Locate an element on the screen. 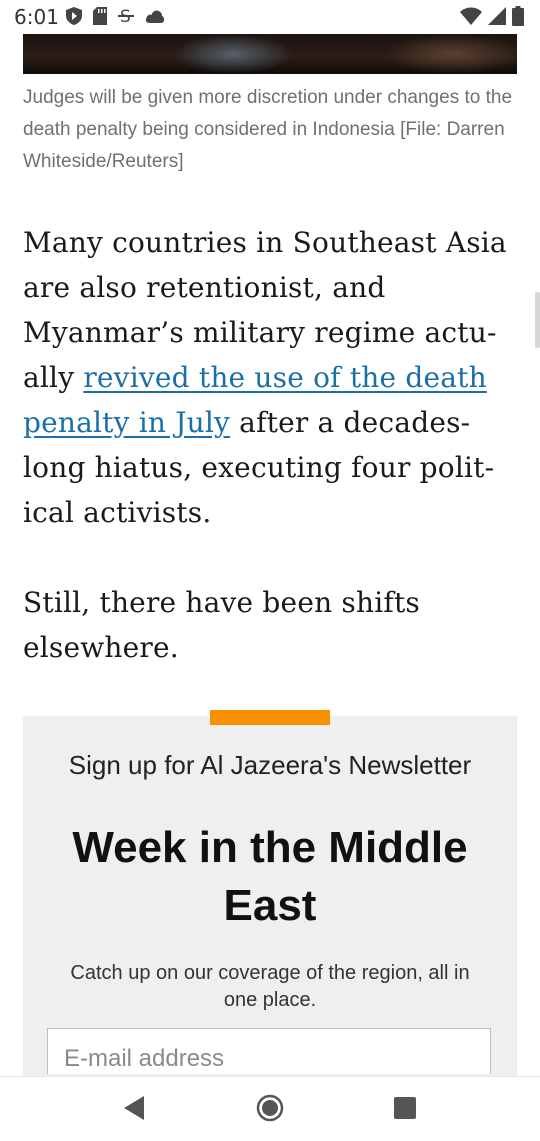  sd-card-icon is located at coordinates (100, 18).